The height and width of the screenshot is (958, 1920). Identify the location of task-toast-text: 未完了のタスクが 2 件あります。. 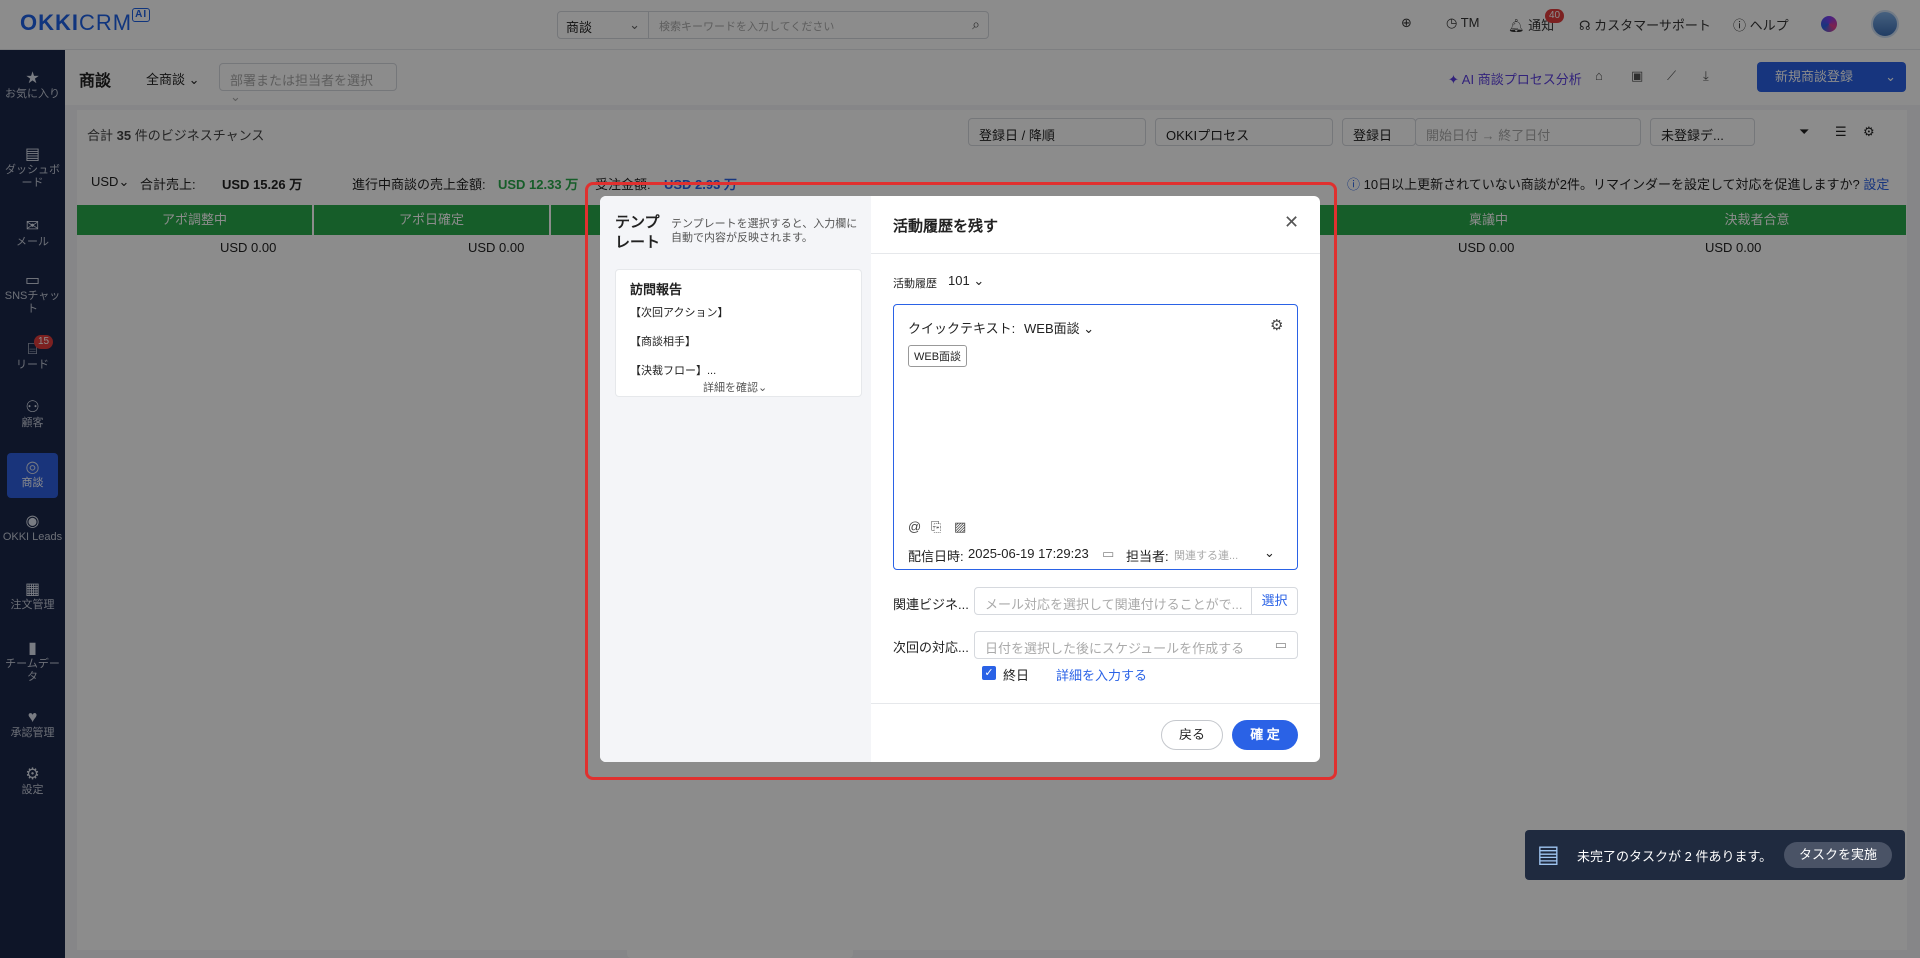
(1675, 856).